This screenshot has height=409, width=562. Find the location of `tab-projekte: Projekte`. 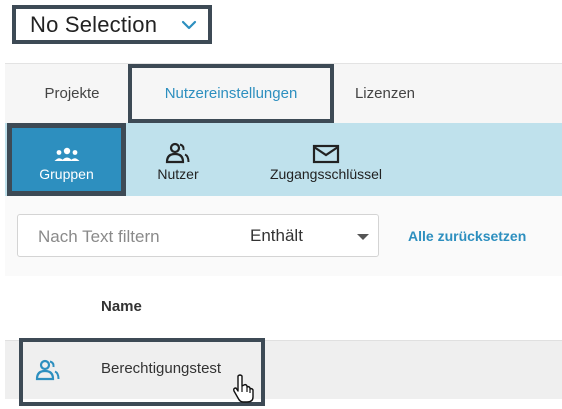

tab-projekte: Projekte is located at coordinates (72, 93).